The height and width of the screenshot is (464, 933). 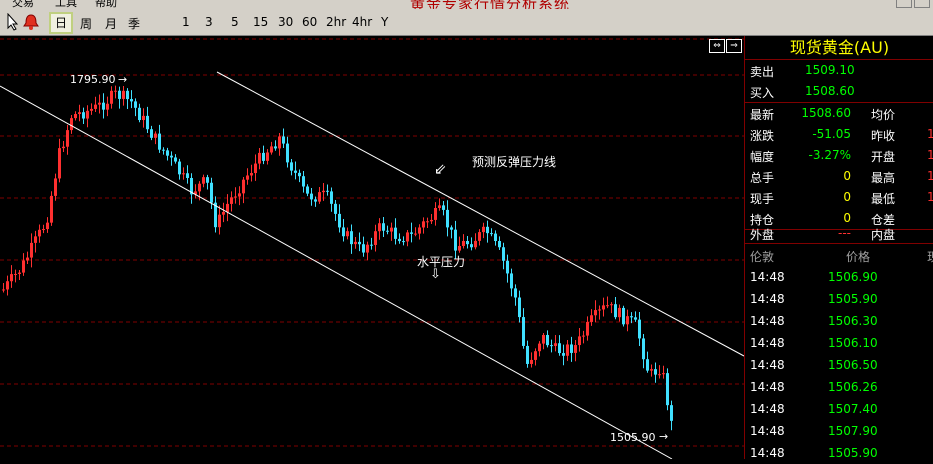 I want to click on menu-help: 帮助, so click(x=106, y=4).